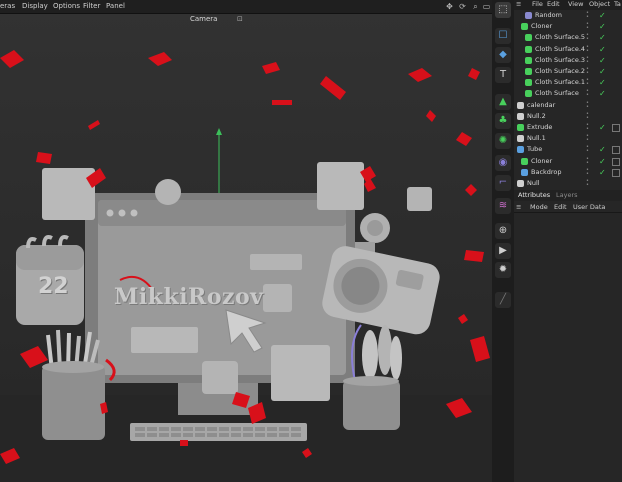 The height and width of the screenshot is (482, 622). I want to click on cloth-icon: ▲, so click(503, 102).